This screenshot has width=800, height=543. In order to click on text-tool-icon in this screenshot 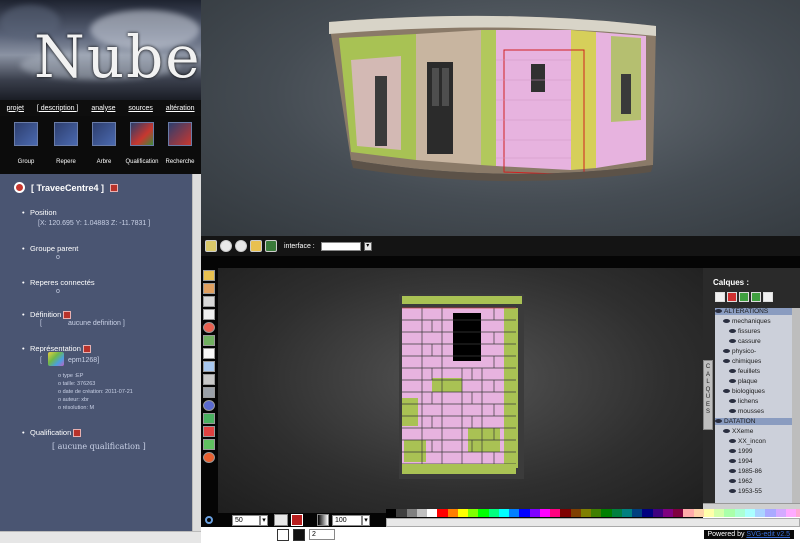, I will do `click(209, 353)`.